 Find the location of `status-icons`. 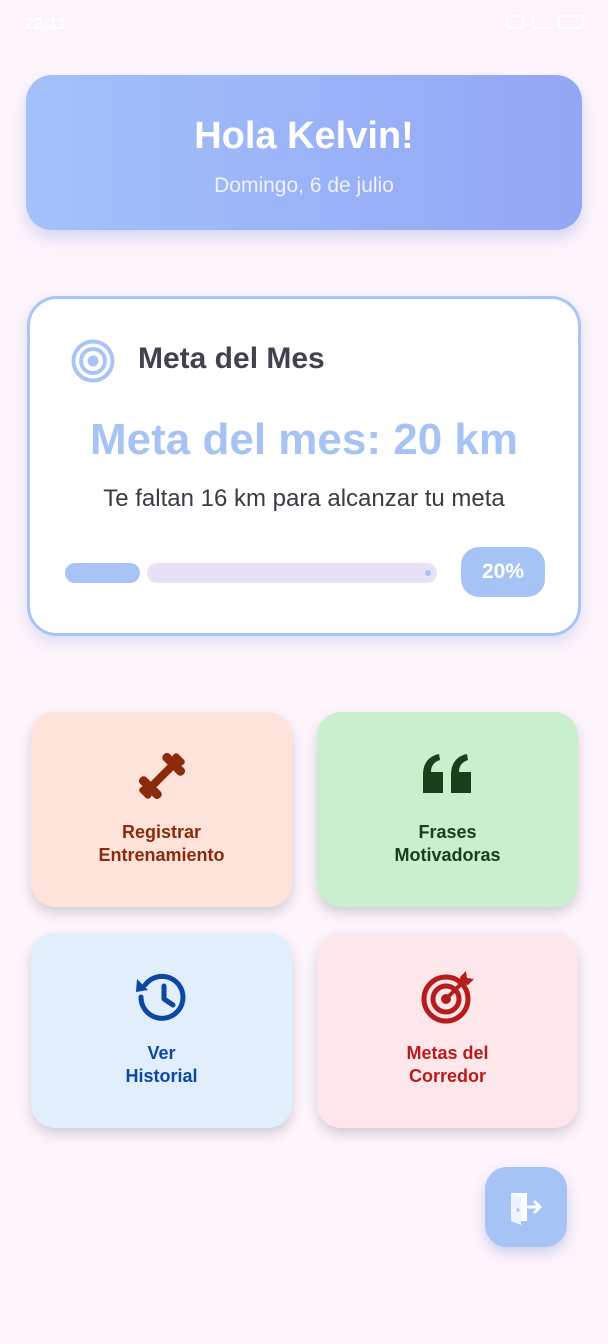

status-icons is located at coordinates (545, 22).